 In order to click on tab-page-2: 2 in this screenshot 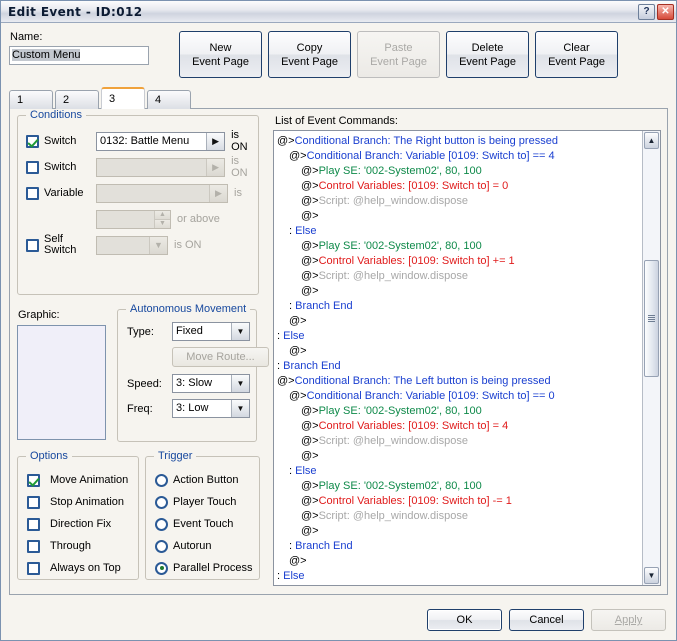, I will do `click(77, 99)`.